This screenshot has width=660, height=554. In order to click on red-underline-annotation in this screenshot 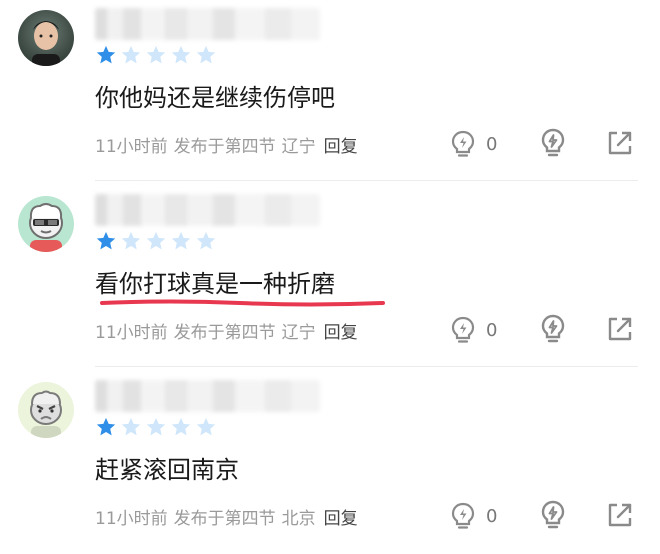, I will do `click(242, 303)`.